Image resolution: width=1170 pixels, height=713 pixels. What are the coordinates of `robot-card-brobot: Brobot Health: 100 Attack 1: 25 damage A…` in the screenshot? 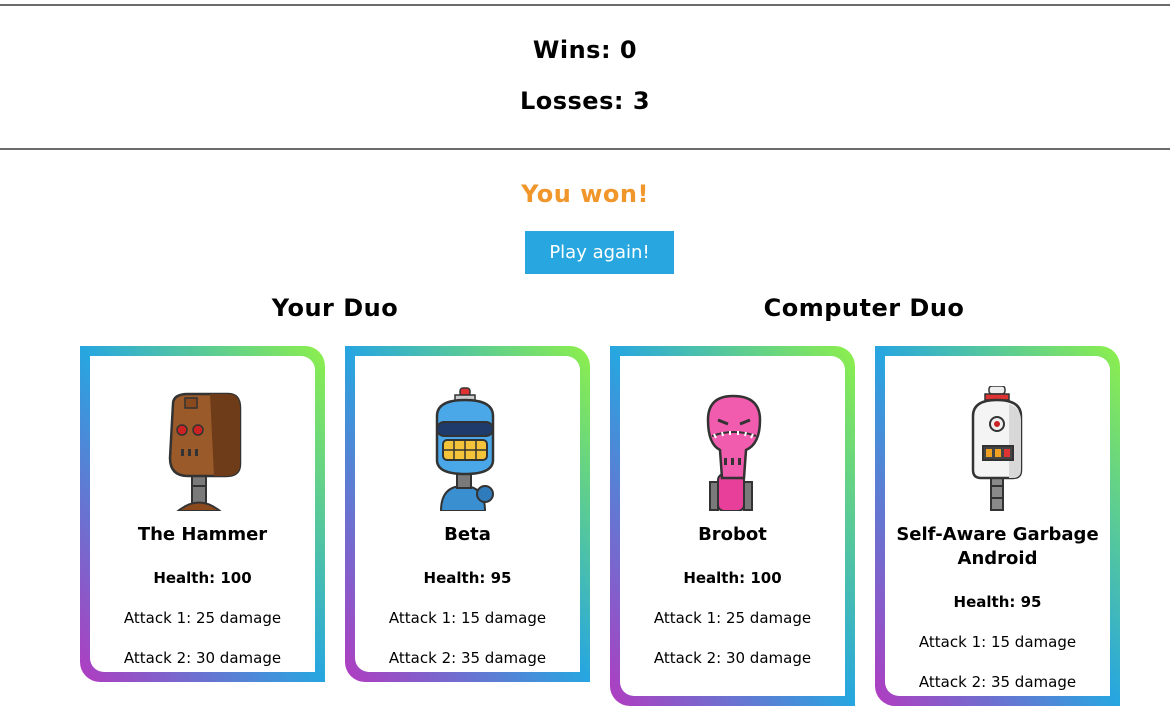 It's located at (732, 526).